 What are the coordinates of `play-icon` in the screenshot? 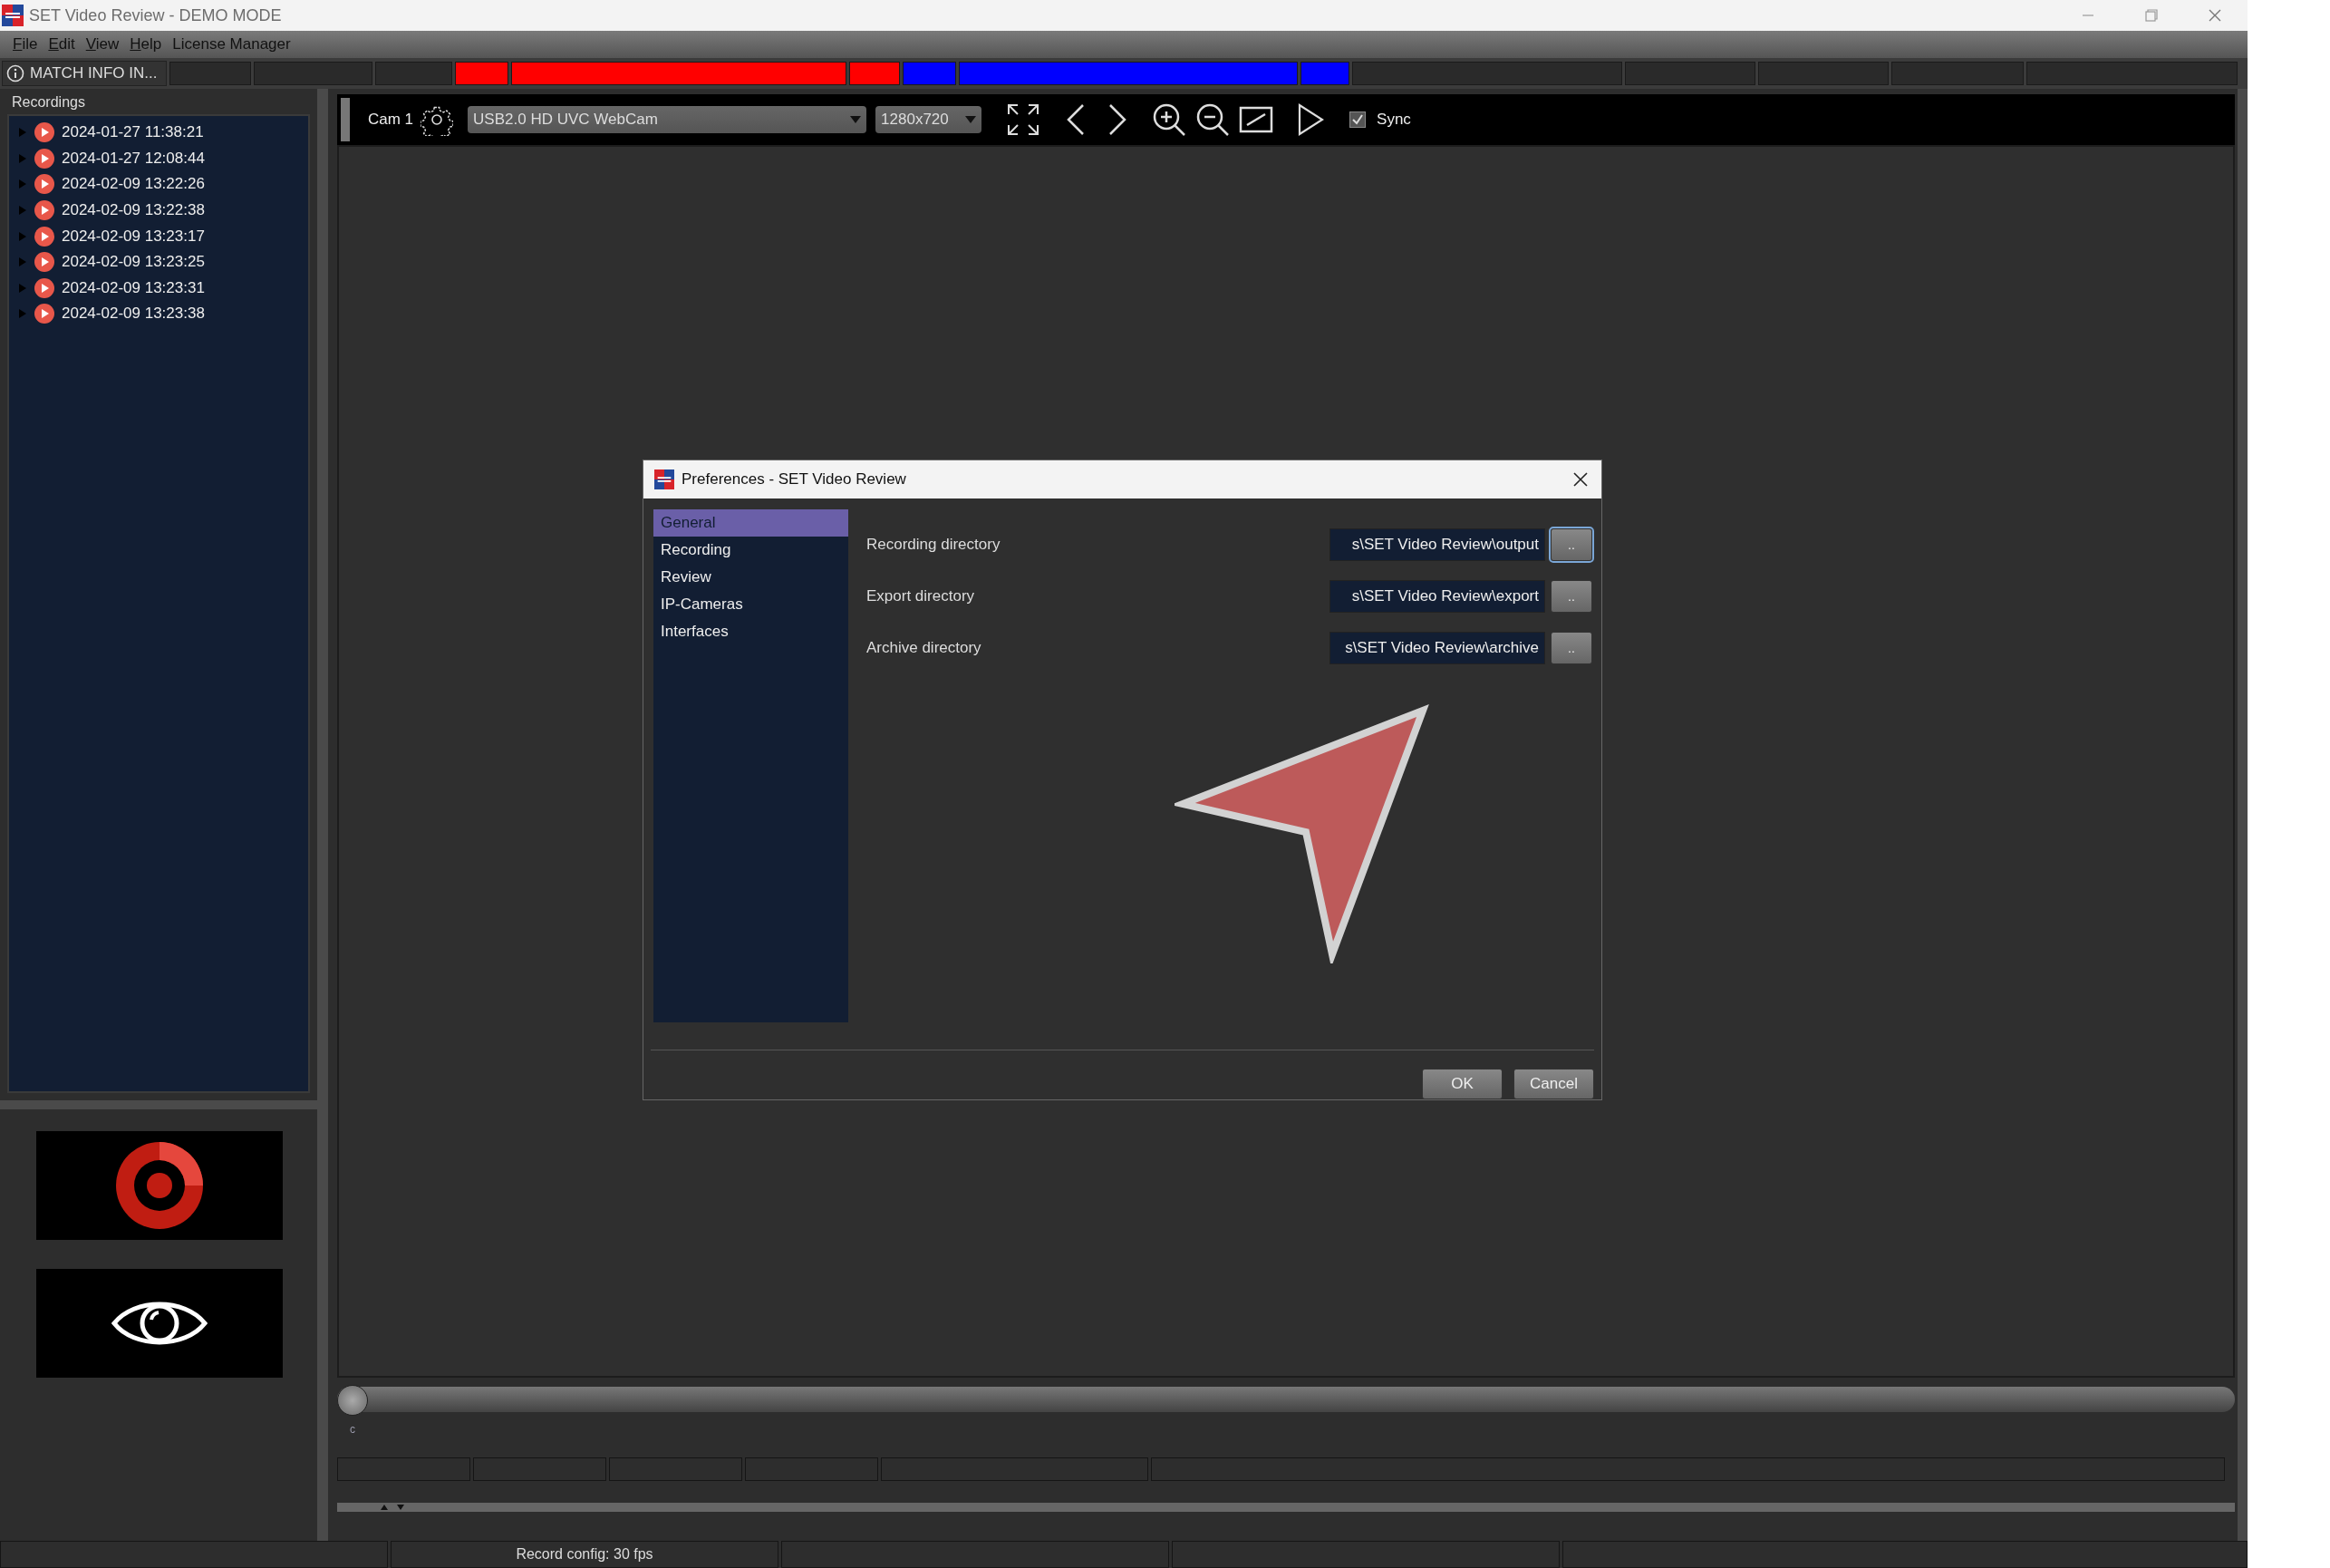 It's located at (1311, 119).